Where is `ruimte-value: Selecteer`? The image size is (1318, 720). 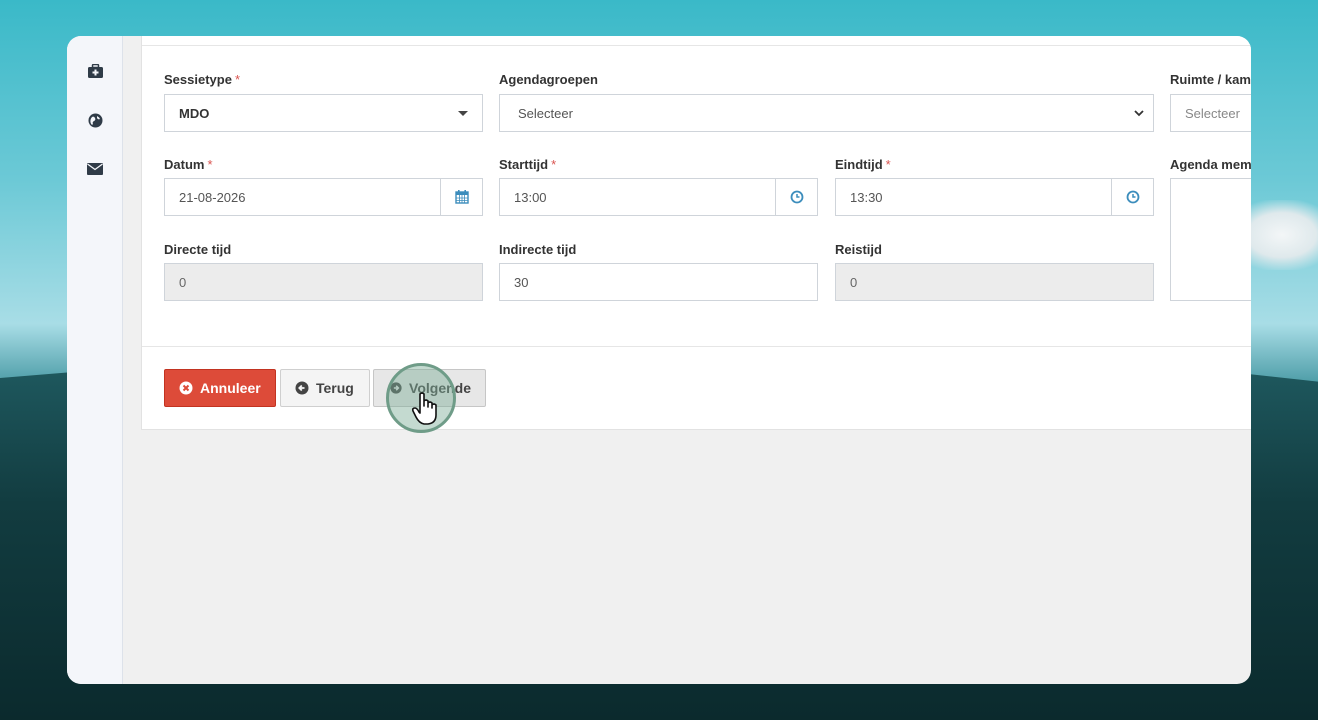 ruimte-value: Selecteer is located at coordinates (1212, 113).